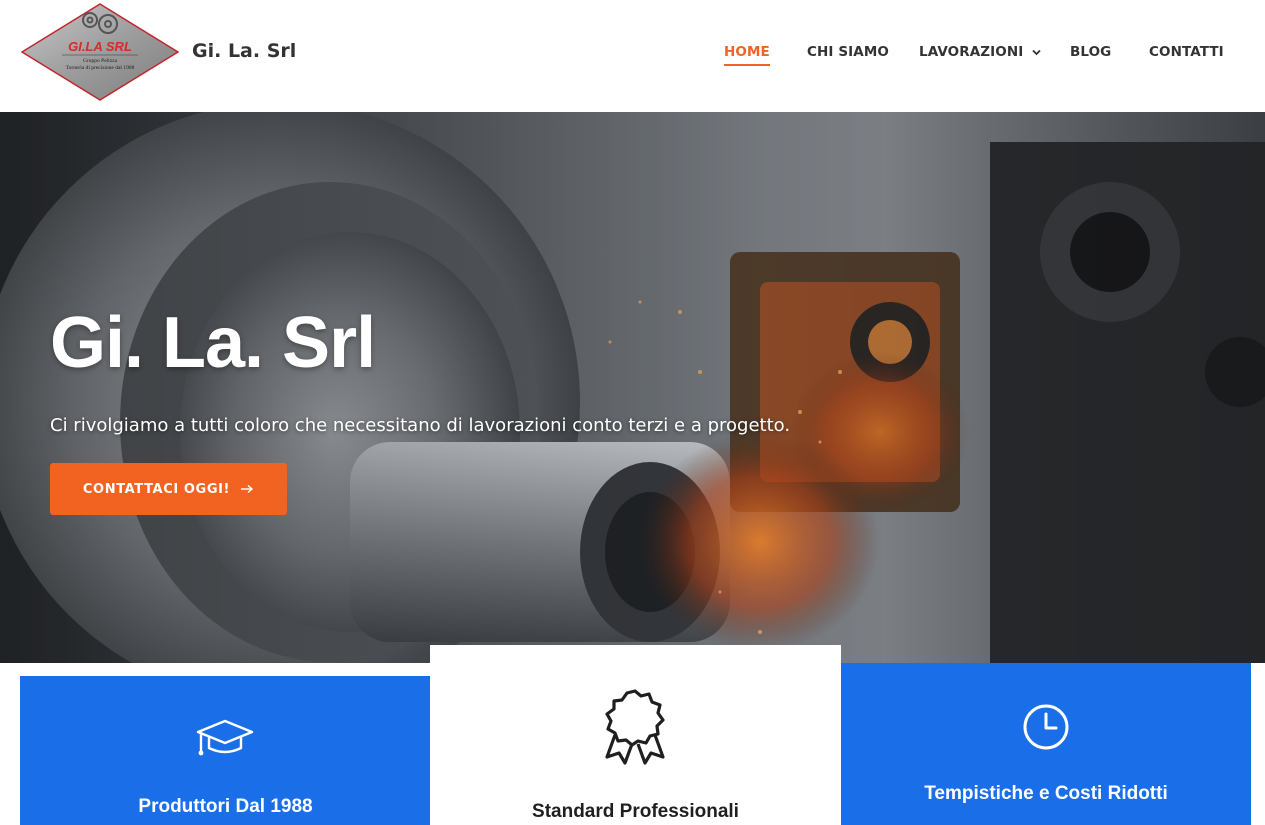  What do you see at coordinates (213, 343) in the screenshot?
I see `hero-title: Gi. La. Srl` at bounding box center [213, 343].